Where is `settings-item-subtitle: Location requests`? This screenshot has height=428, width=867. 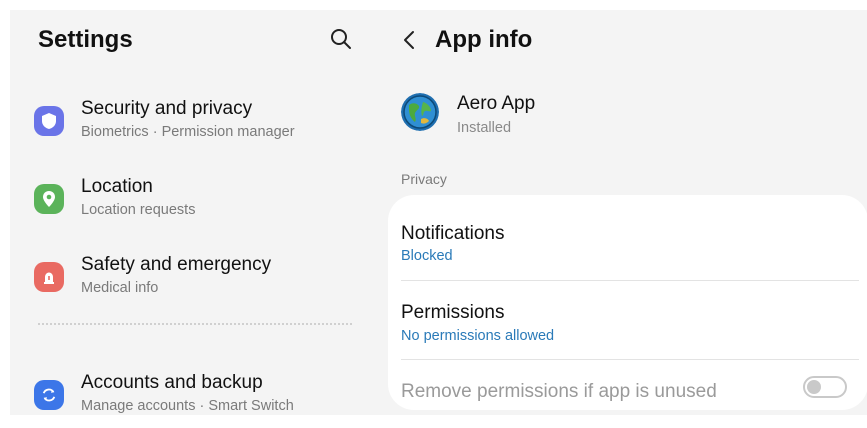
settings-item-subtitle: Location requests is located at coordinates (138, 210).